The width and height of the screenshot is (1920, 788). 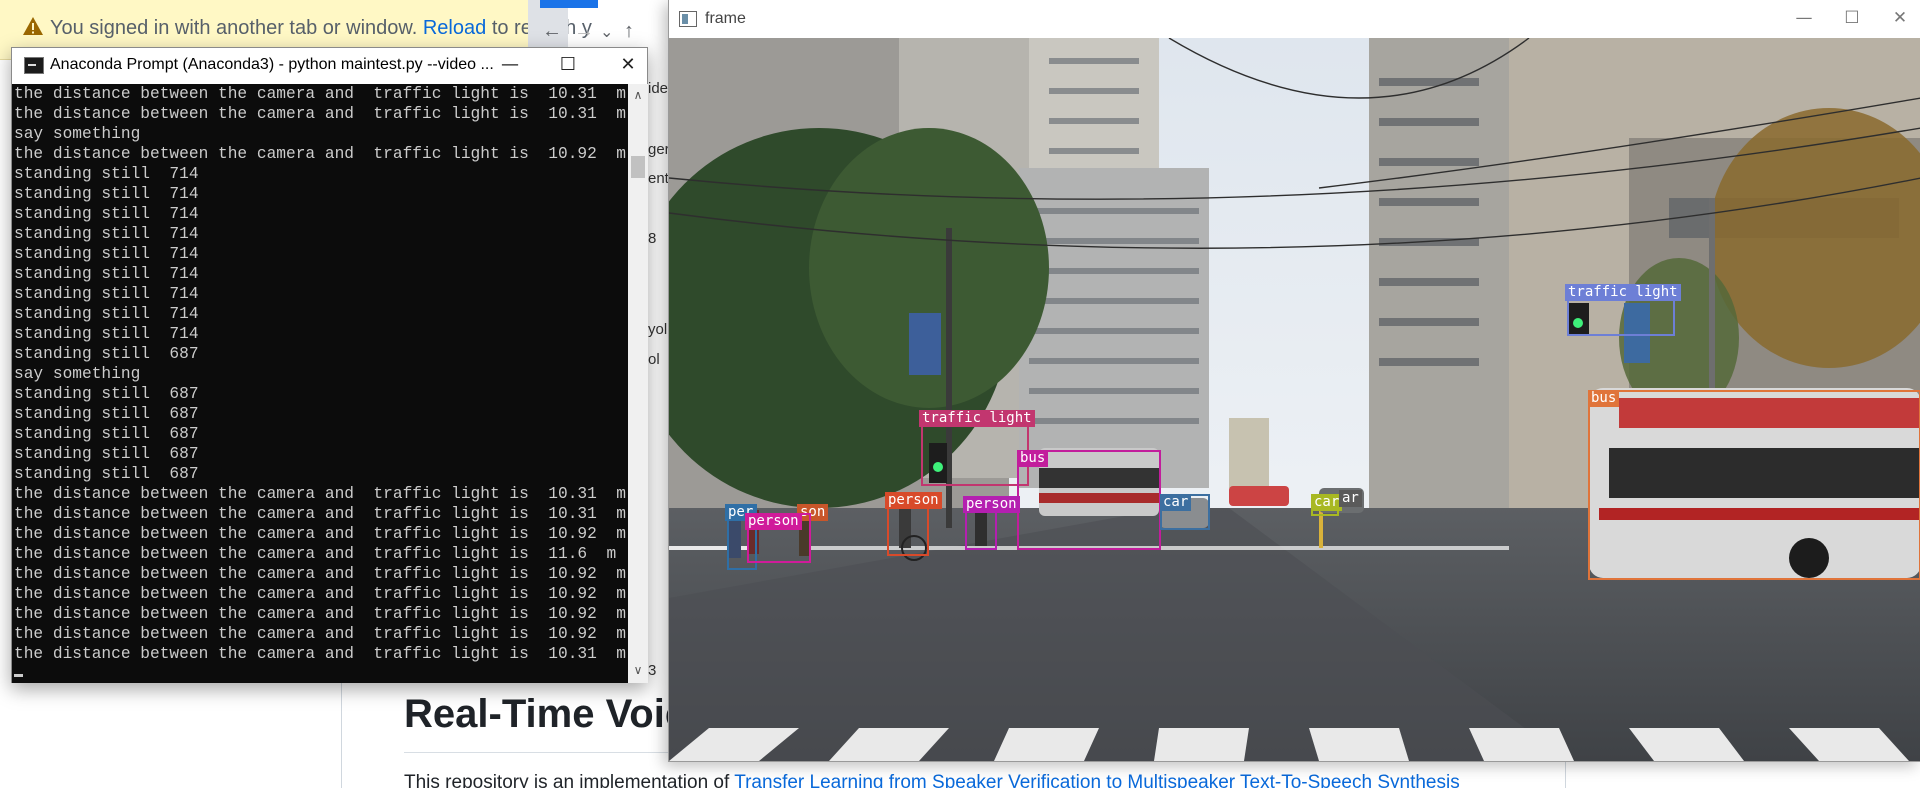 What do you see at coordinates (658, 88) in the screenshot?
I see `gutter-snippet: ide` at bounding box center [658, 88].